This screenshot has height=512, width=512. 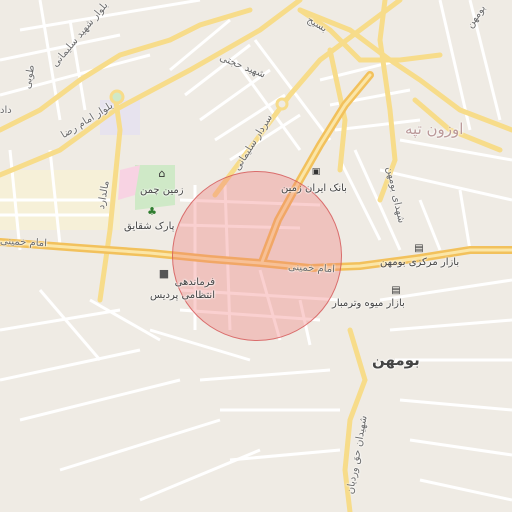 I want to click on poi-label-iran-zamin-bank: بانک ایران زمین, so click(x=314, y=189).